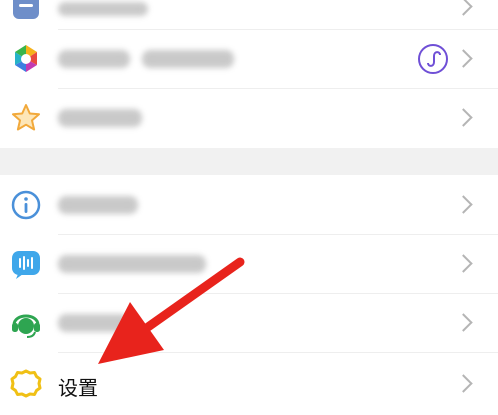  I want to click on section-gap, so click(249, 161).